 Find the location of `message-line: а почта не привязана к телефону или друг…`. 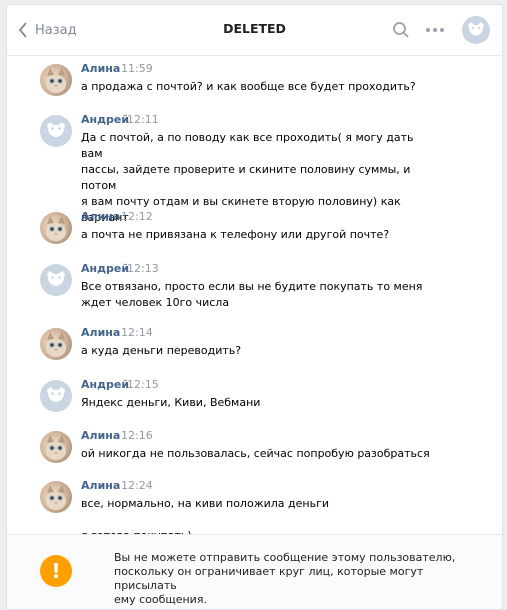

message-line: а почта не привязана к телефону или друг… is located at coordinates (235, 234).